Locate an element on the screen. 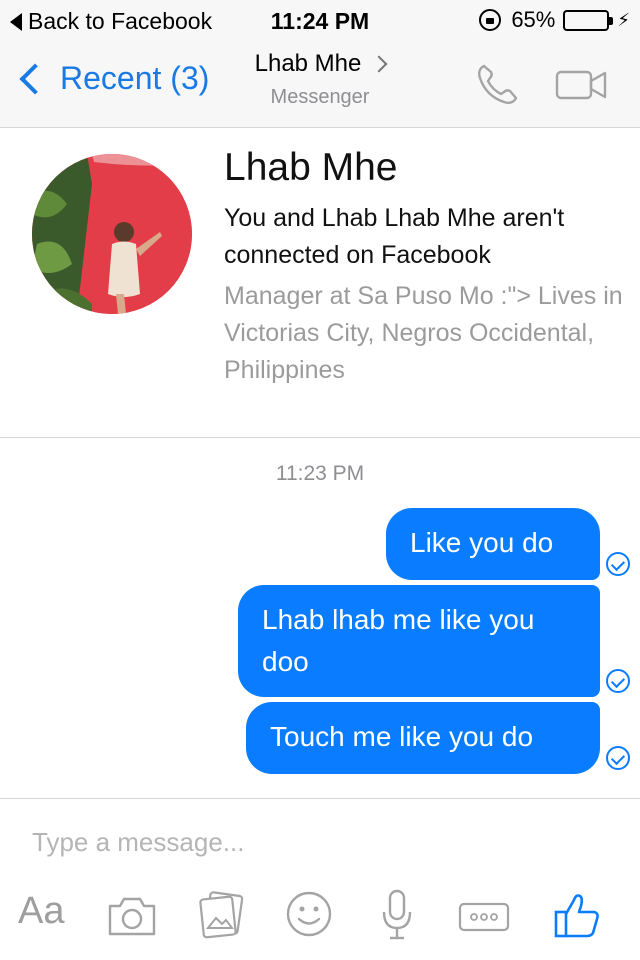 The width and height of the screenshot is (640, 960). camera-icon is located at coordinates (132, 916).